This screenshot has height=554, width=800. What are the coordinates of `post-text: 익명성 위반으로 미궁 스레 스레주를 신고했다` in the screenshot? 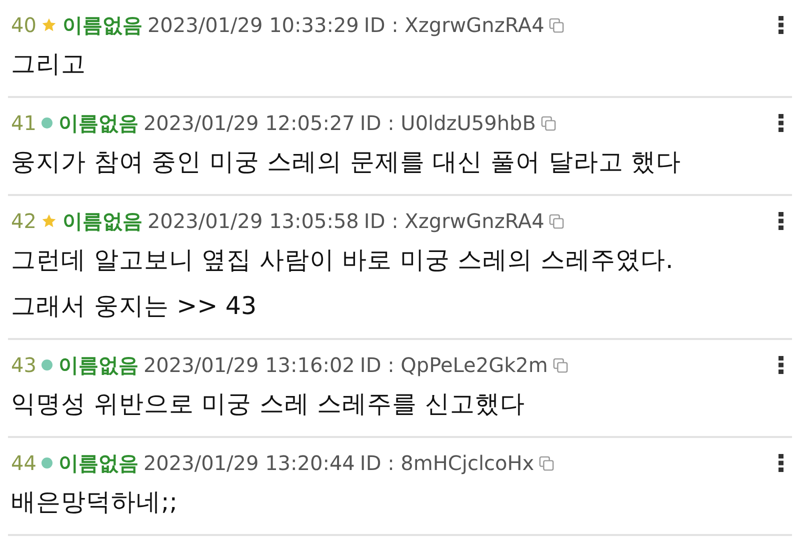 It's located at (268, 404).